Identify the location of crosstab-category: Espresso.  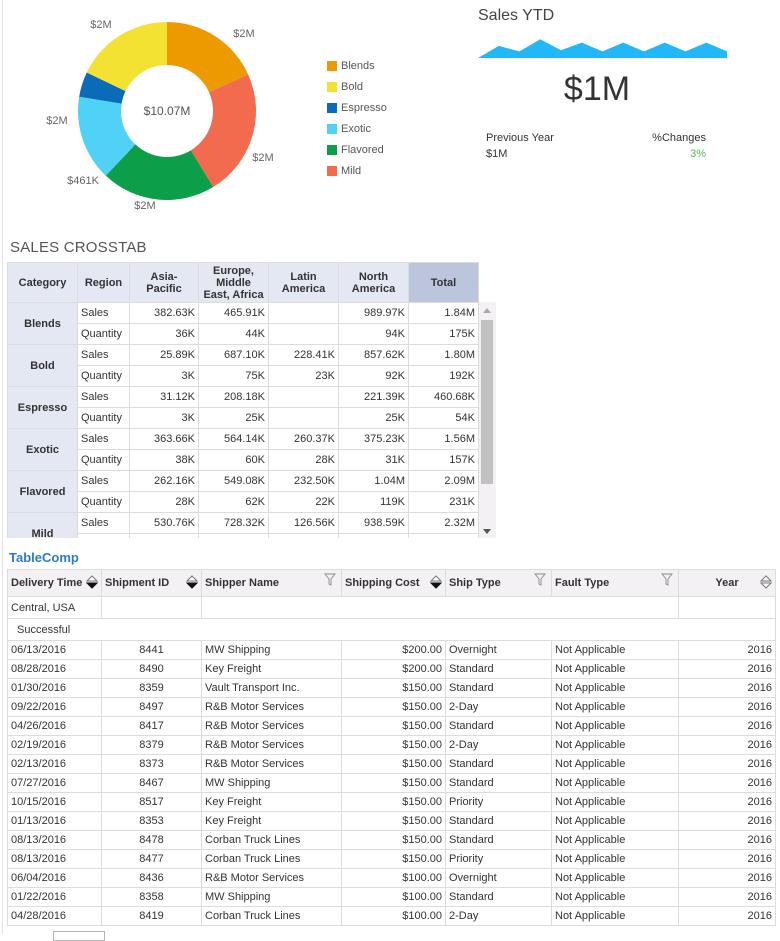
(42, 407).